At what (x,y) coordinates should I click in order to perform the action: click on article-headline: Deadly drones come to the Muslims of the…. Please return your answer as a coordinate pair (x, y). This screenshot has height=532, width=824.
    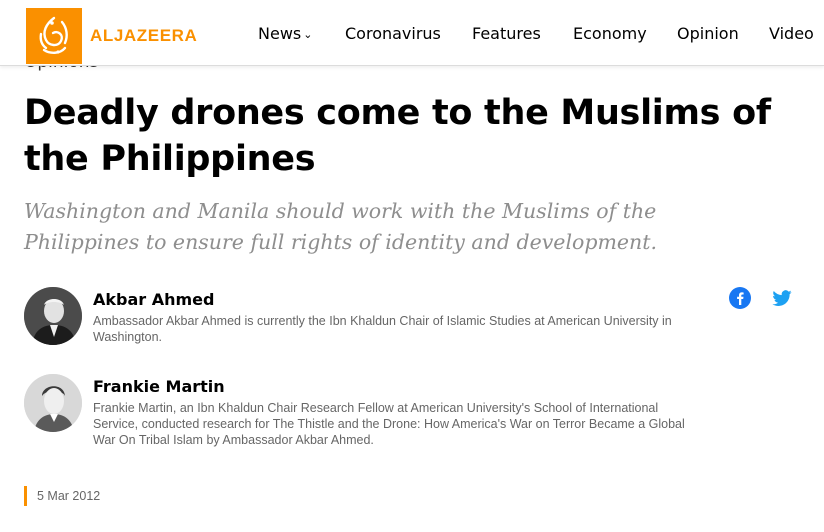
    Looking at the image, I should click on (397, 136).